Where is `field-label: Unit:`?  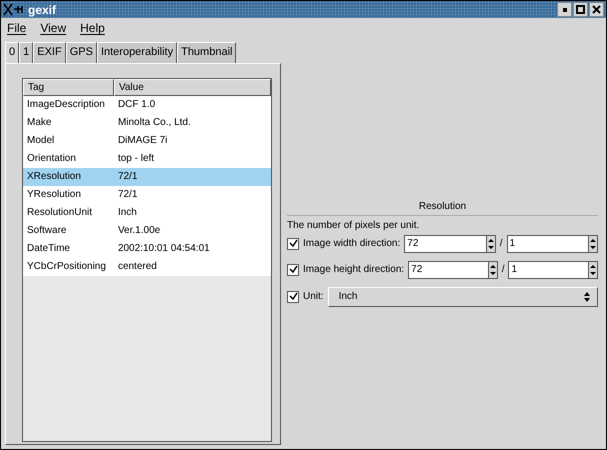
field-label: Unit: is located at coordinates (313, 296).